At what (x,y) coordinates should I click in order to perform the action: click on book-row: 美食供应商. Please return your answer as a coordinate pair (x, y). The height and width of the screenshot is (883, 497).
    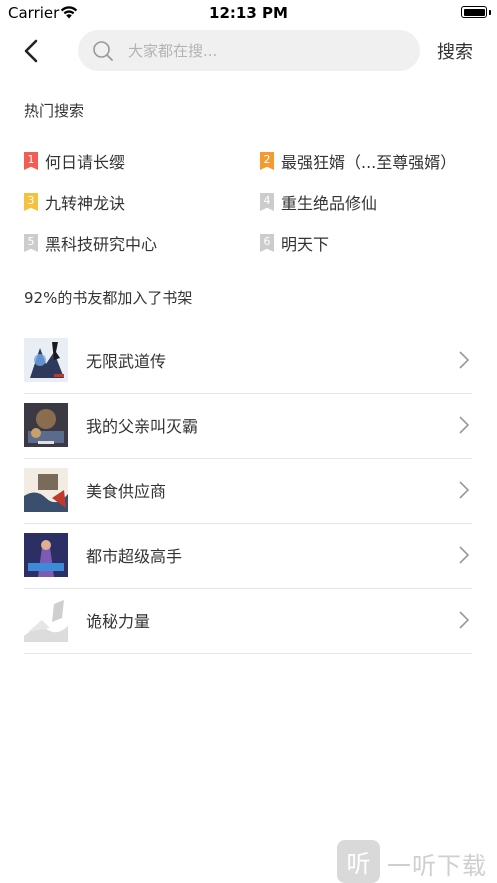
    Looking at the image, I should click on (248, 491).